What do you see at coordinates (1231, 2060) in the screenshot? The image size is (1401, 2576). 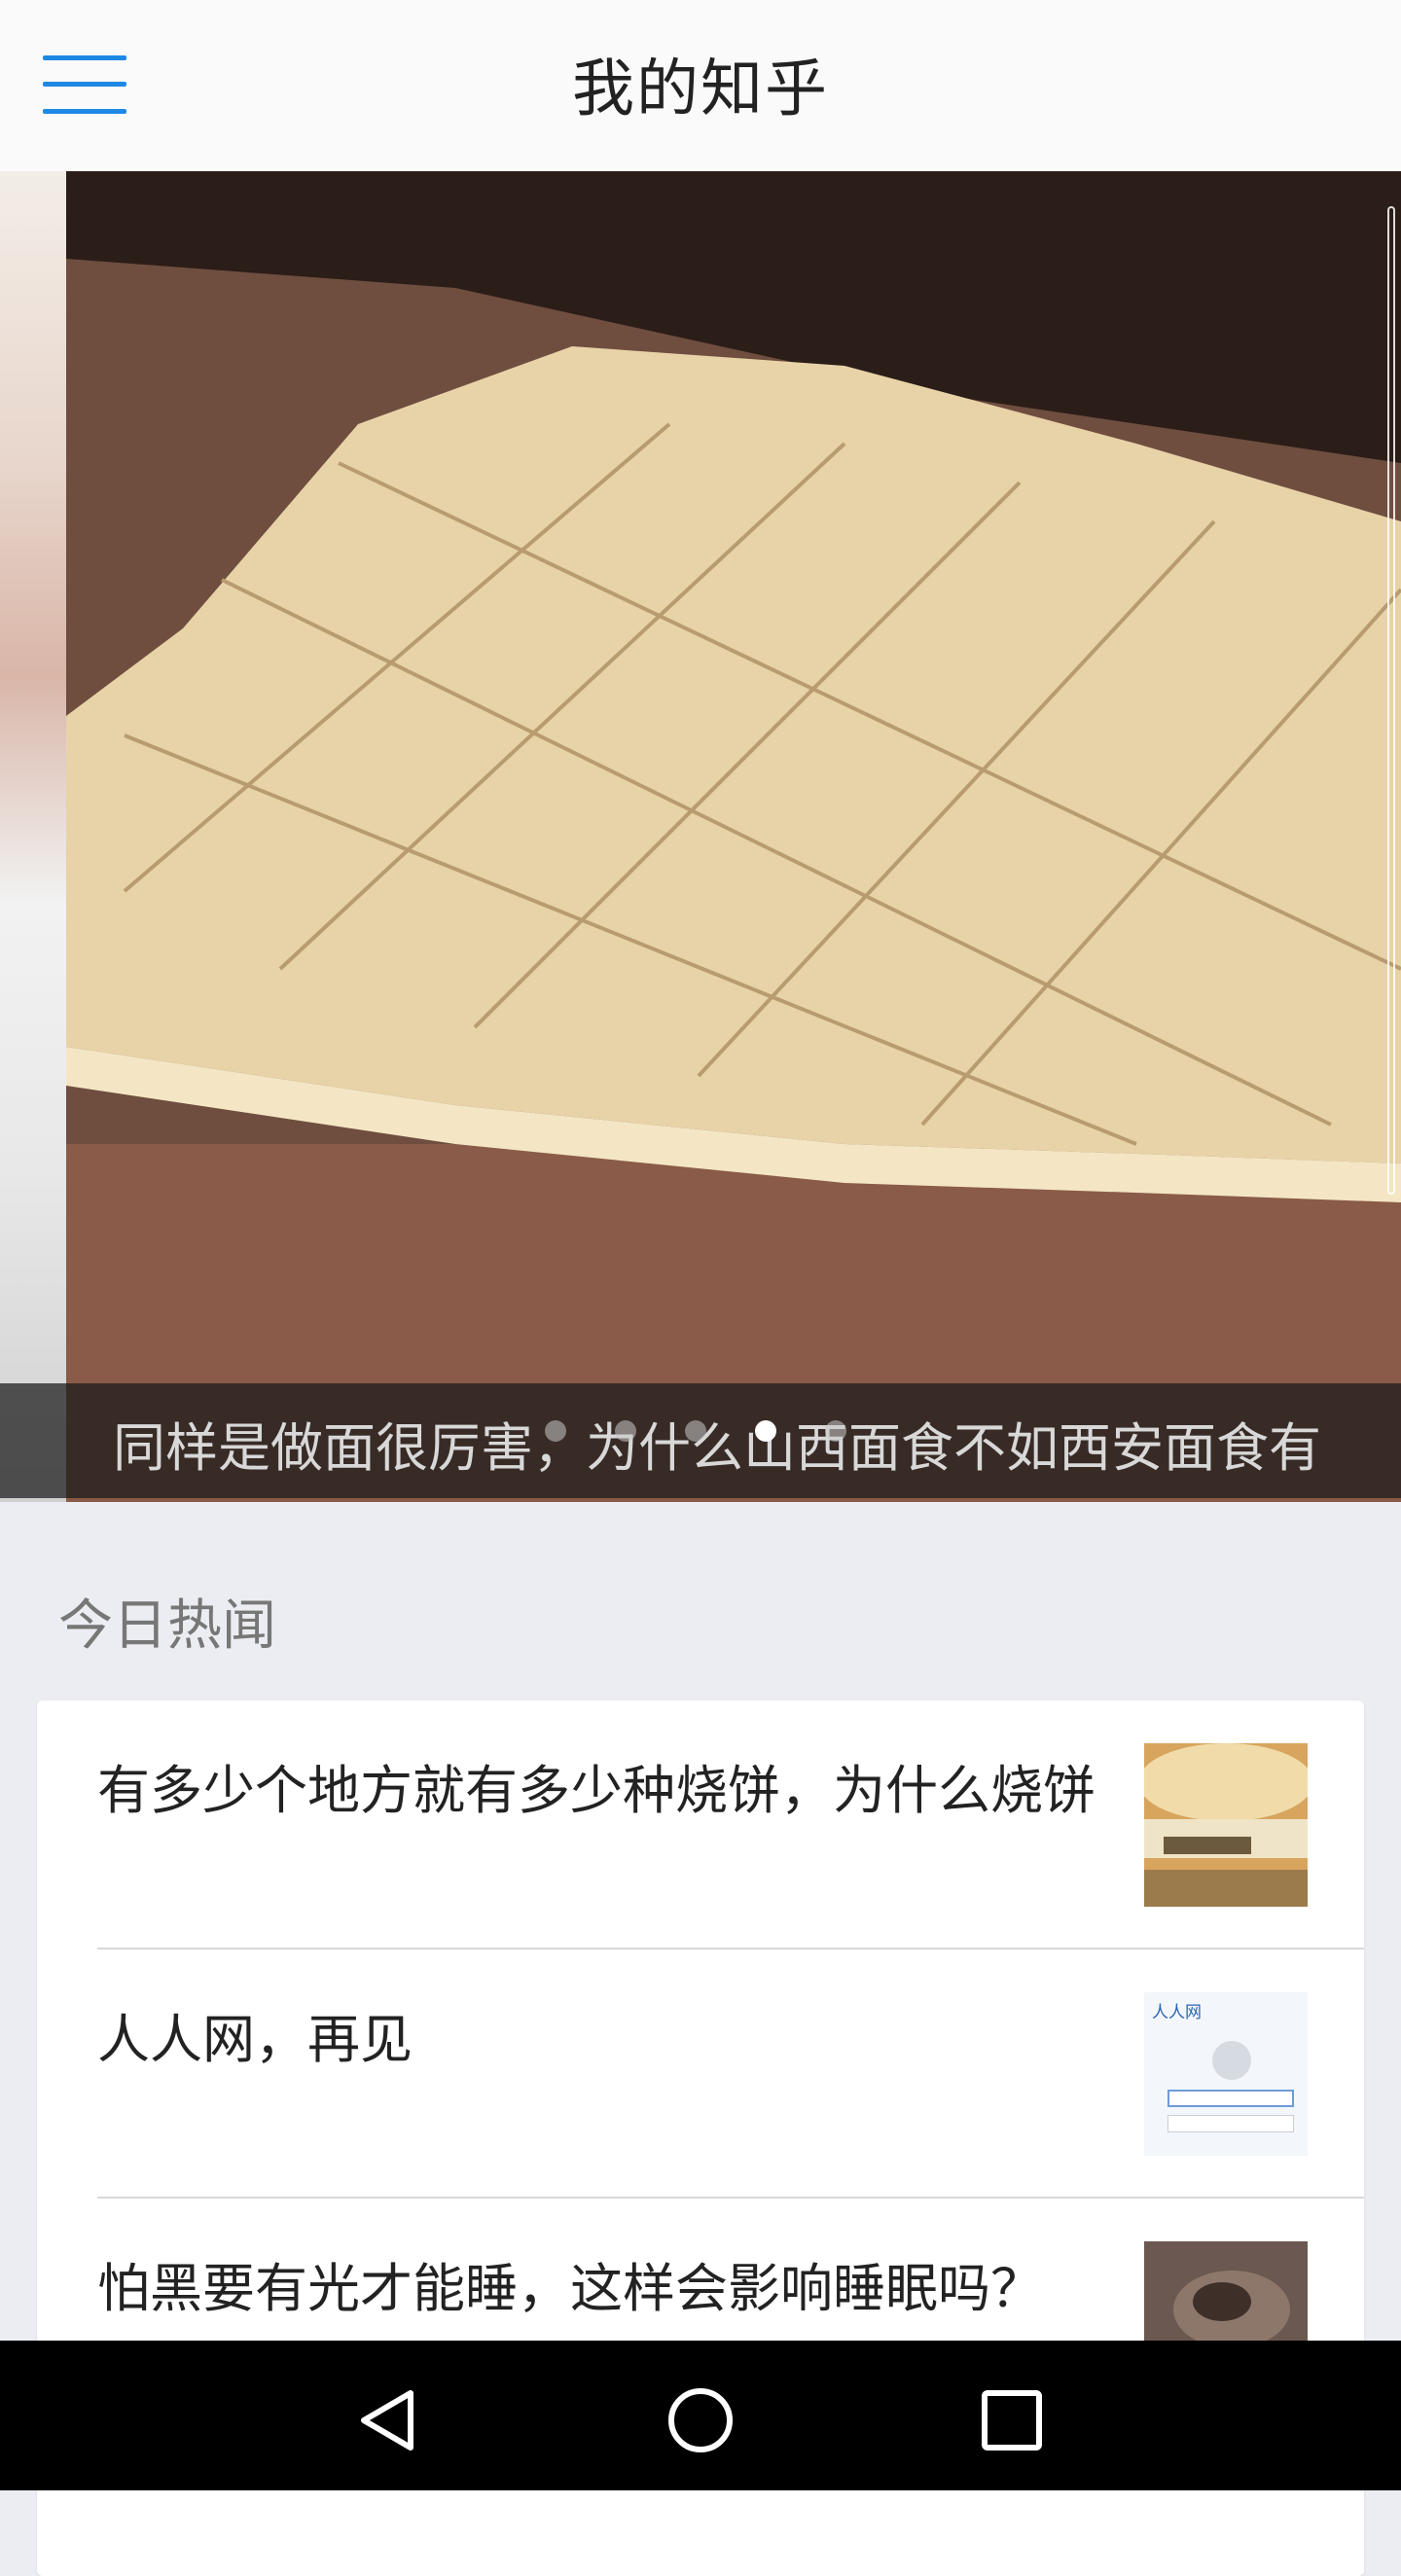 I see `avatar-placeholder-icon` at bounding box center [1231, 2060].